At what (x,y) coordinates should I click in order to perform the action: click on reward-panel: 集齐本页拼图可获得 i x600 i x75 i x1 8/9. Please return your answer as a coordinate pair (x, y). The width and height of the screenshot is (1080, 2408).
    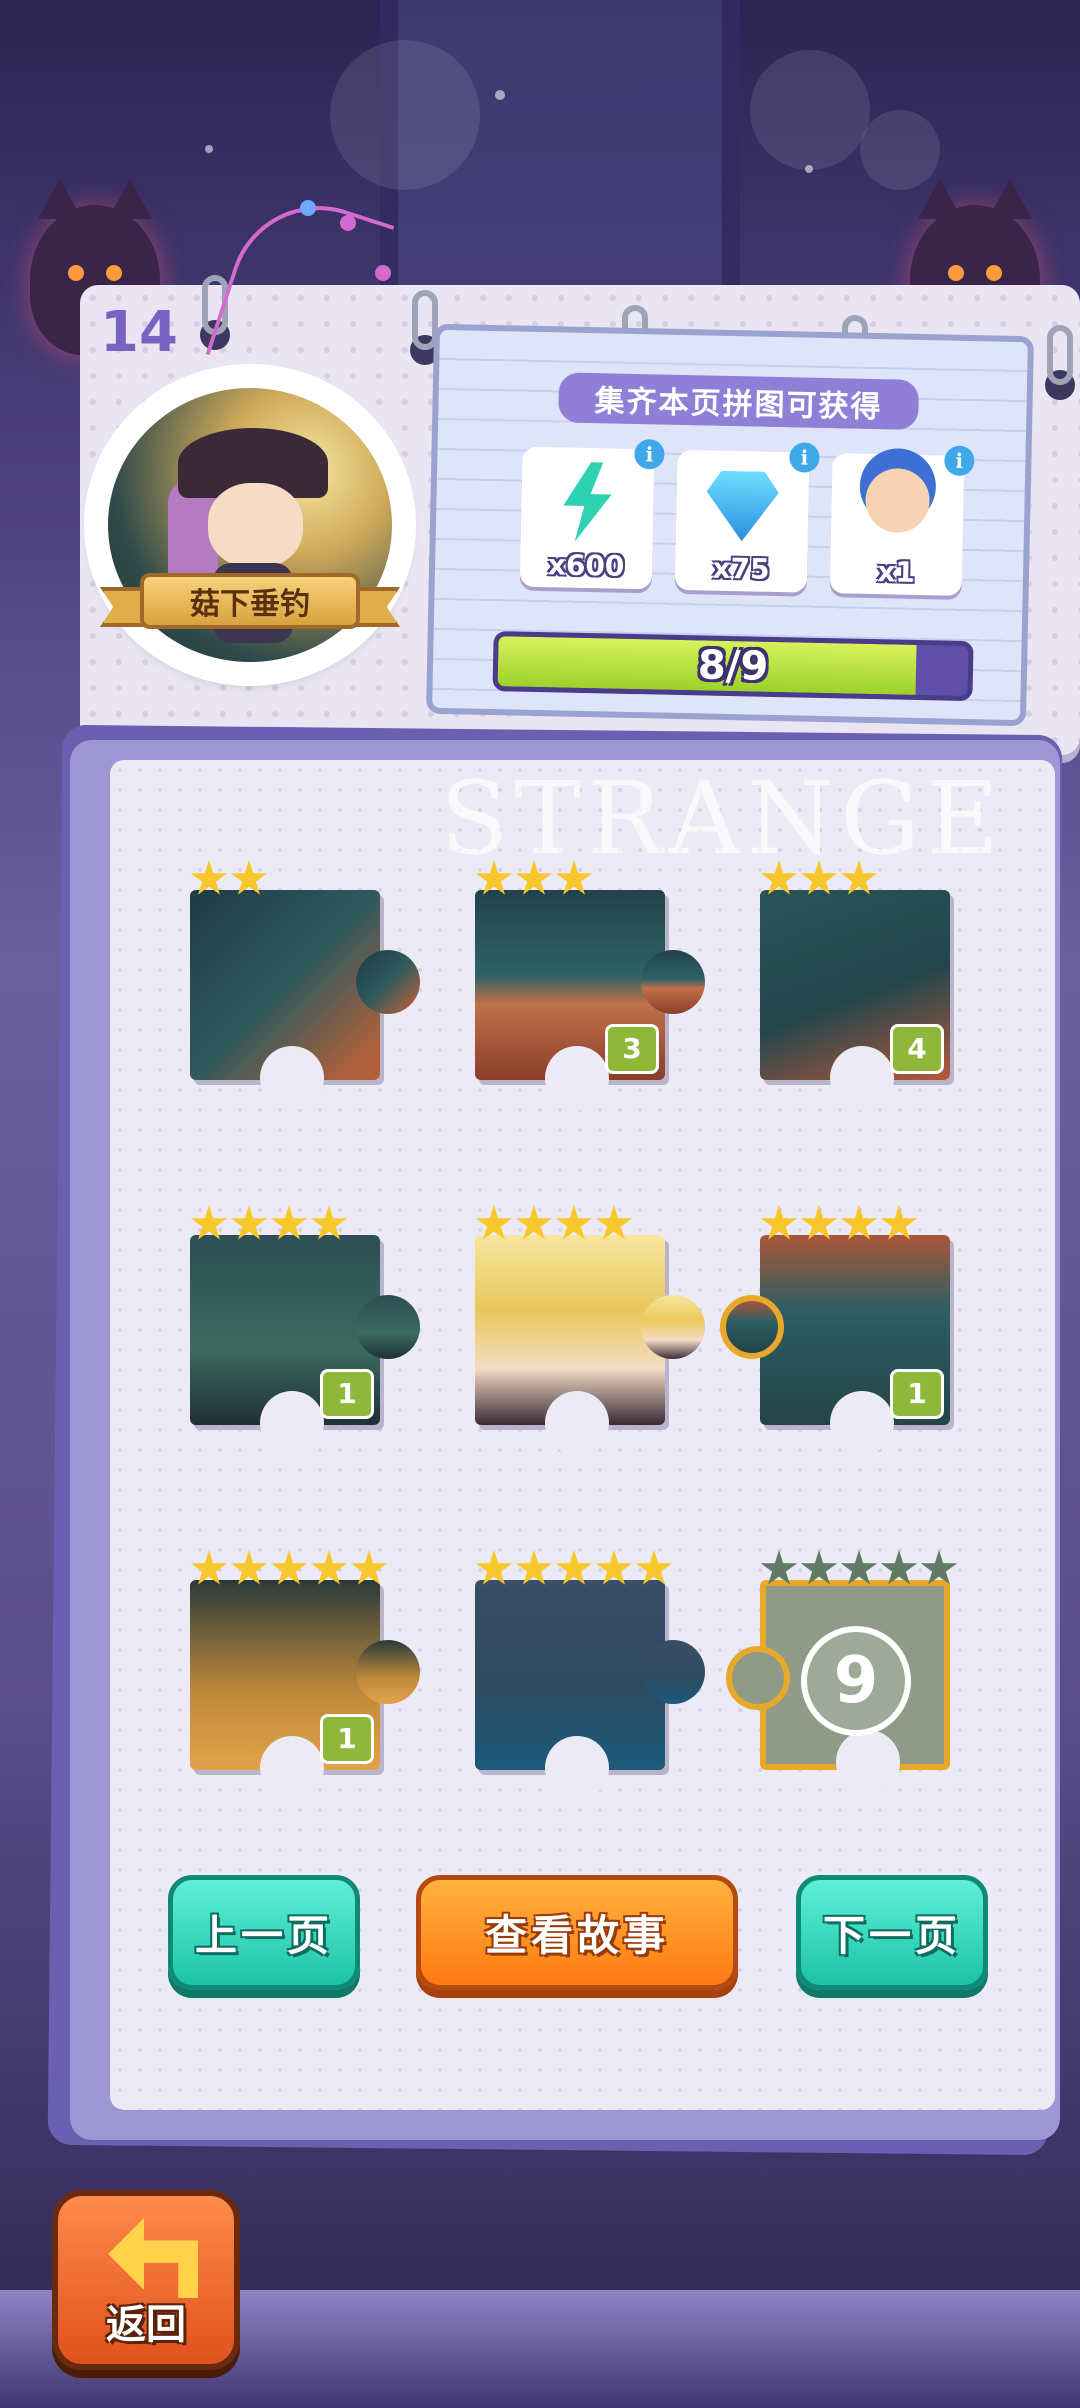
    Looking at the image, I should click on (730, 525).